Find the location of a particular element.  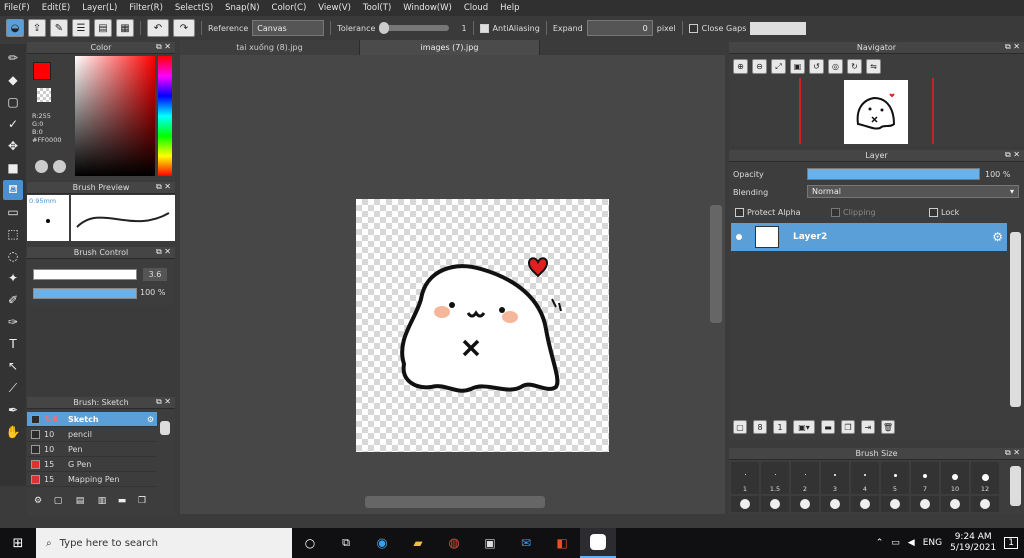

eraser-tool-icon: ◆ is located at coordinates (13, 80).